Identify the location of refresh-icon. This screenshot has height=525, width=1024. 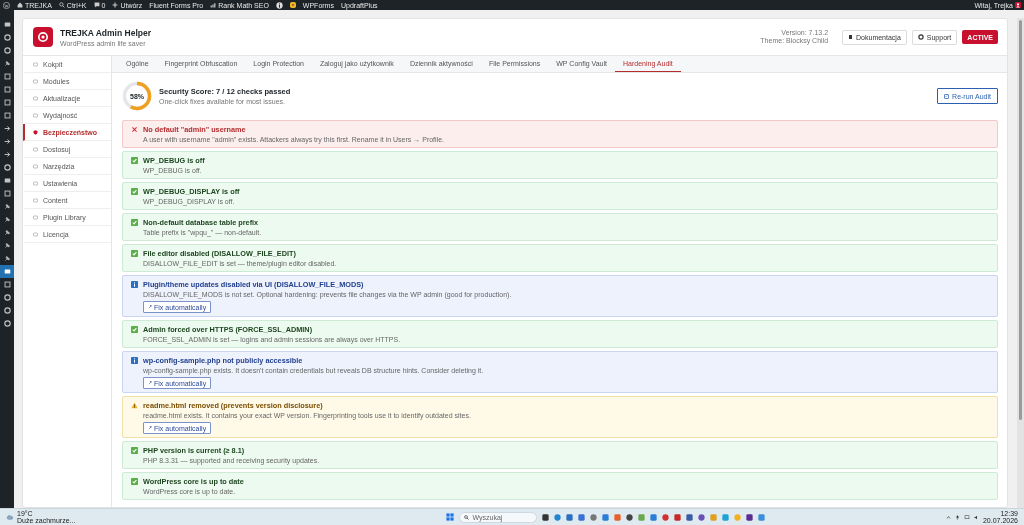
(947, 96).